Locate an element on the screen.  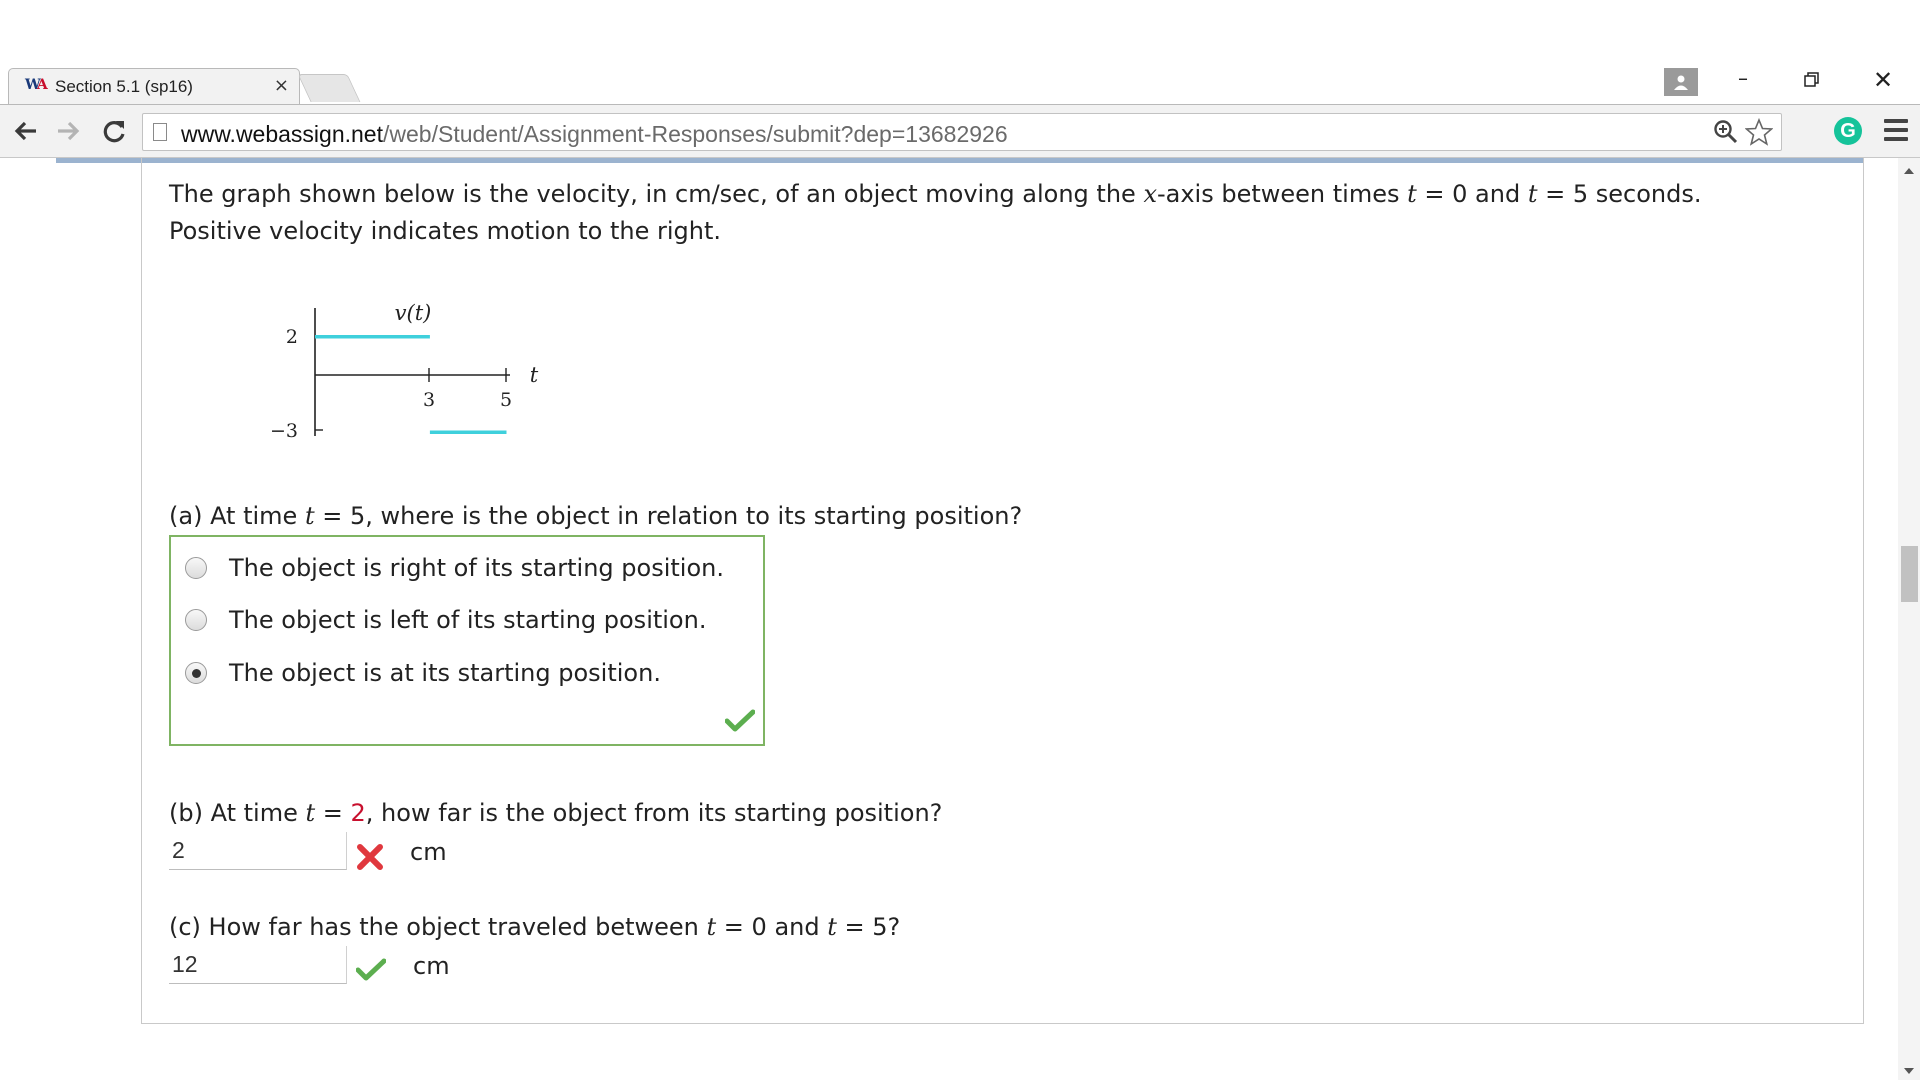
tab-close-icon: × is located at coordinates (281, 85).